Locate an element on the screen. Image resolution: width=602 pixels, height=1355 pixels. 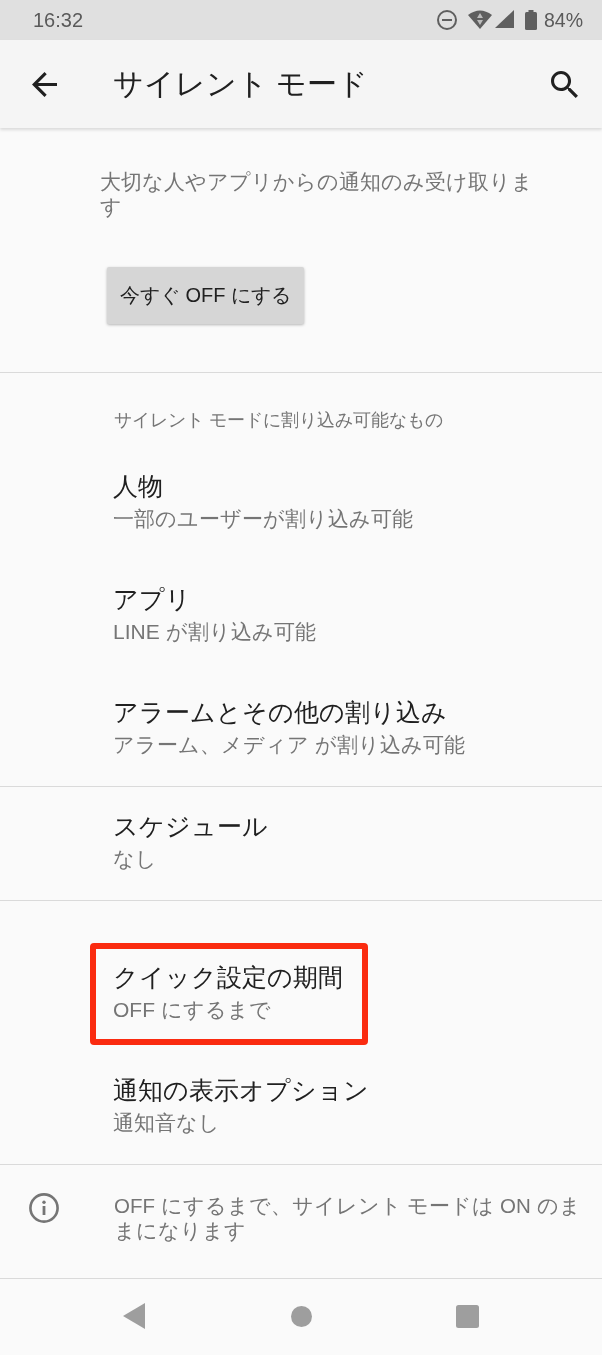
info-text: OFF にするまで、サイレント モードは ON のままになります is located at coordinates (348, 1218).